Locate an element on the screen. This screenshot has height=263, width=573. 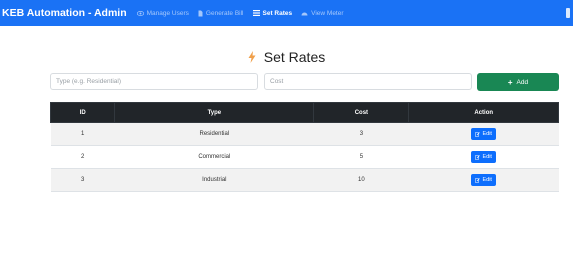
table-row: 3 Industrial 10 Edit is located at coordinates (304, 180).